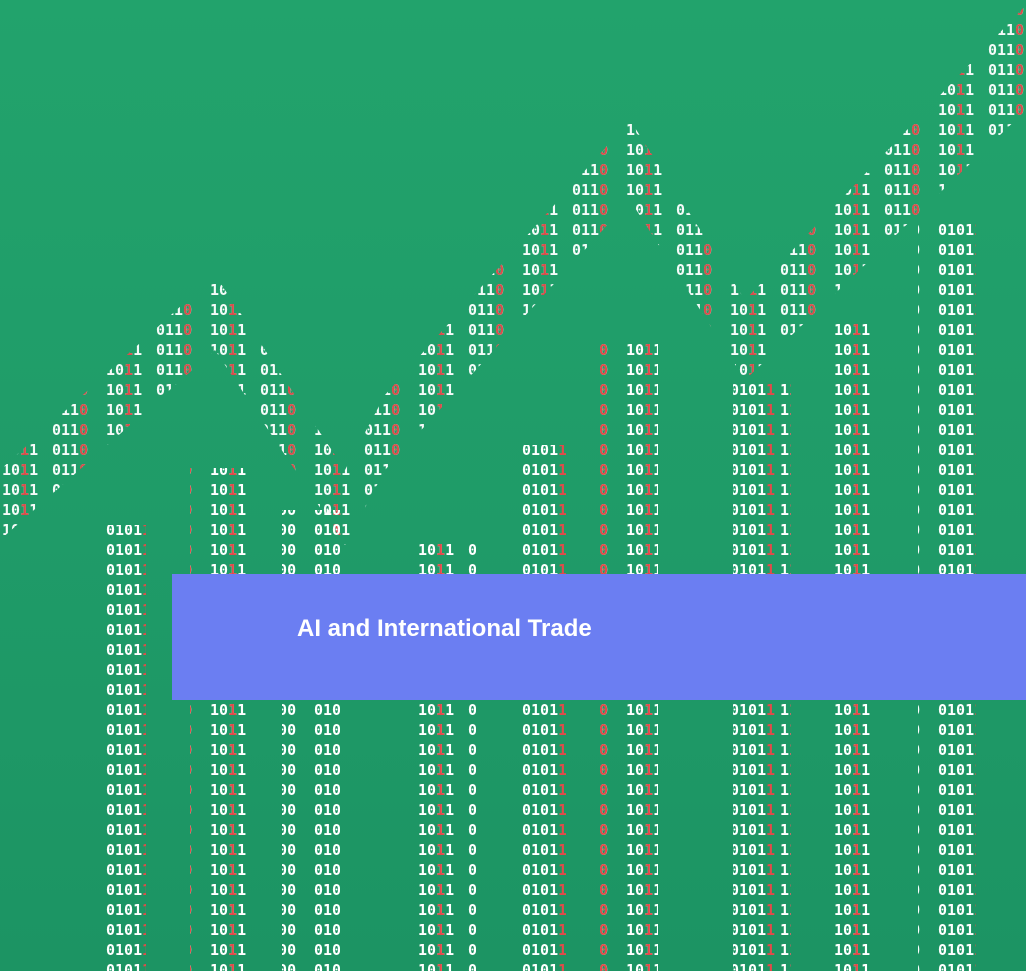 The image size is (1026, 971). What do you see at coordinates (444, 628) in the screenshot?
I see `page-title: AI and International Trade` at bounding box center [444, 628].